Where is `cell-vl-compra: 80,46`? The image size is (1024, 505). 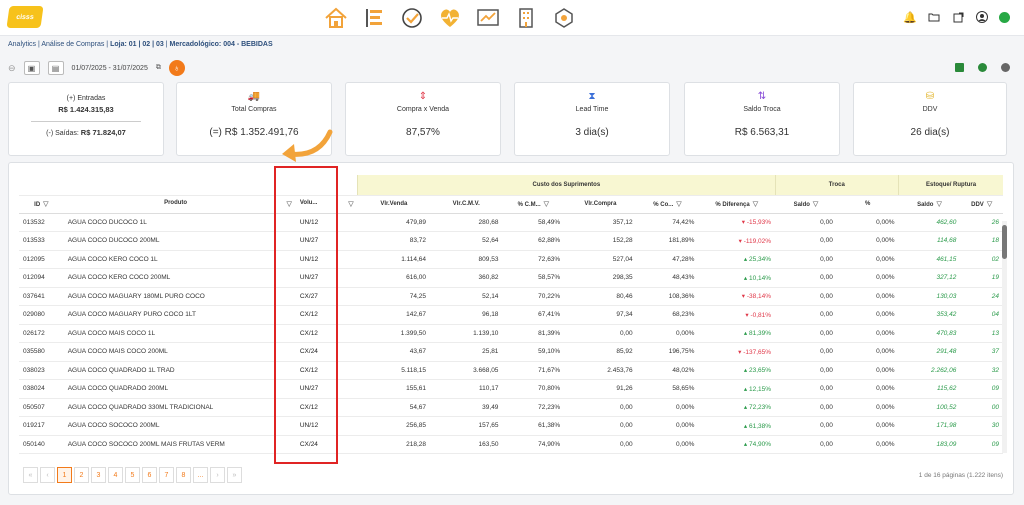 cell-vl-compra: 80,46 is located at coordinates (600, 296).